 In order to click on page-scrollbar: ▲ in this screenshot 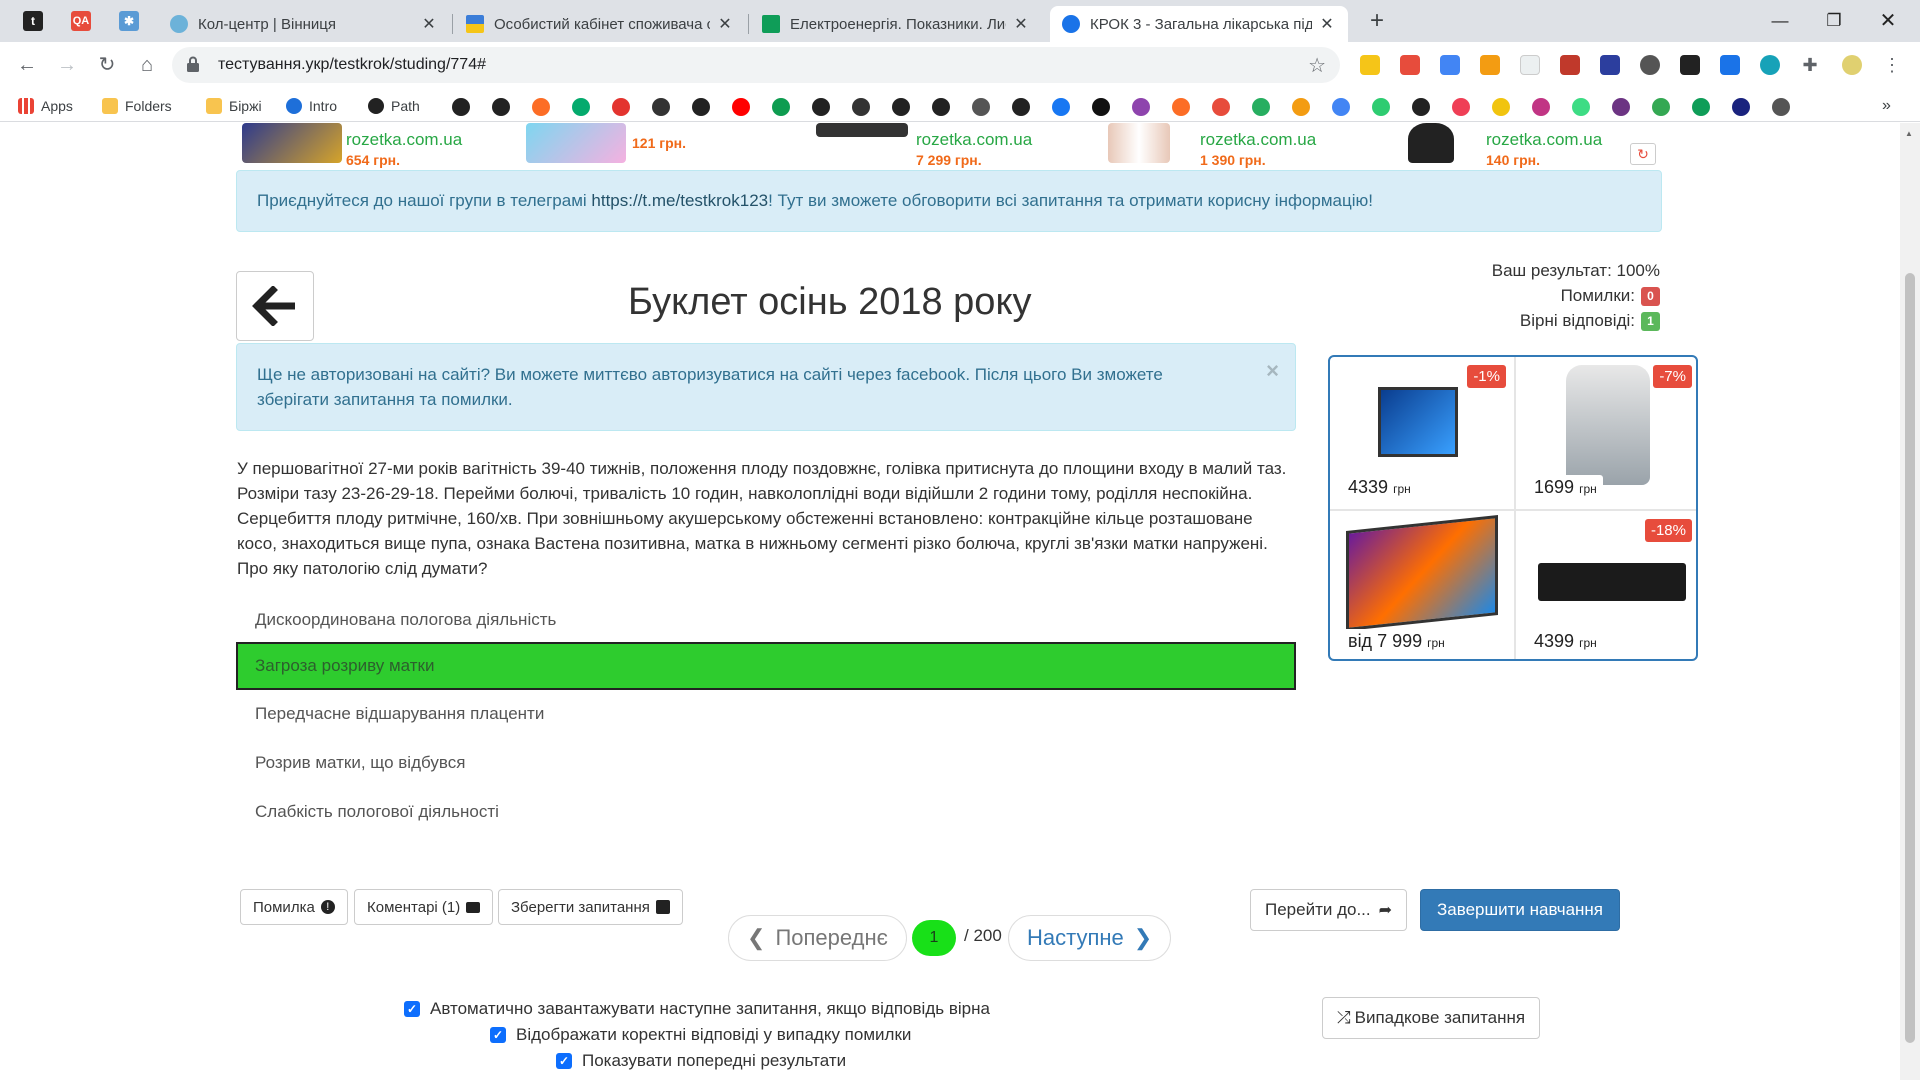, I will do `click(1910, 601)`.